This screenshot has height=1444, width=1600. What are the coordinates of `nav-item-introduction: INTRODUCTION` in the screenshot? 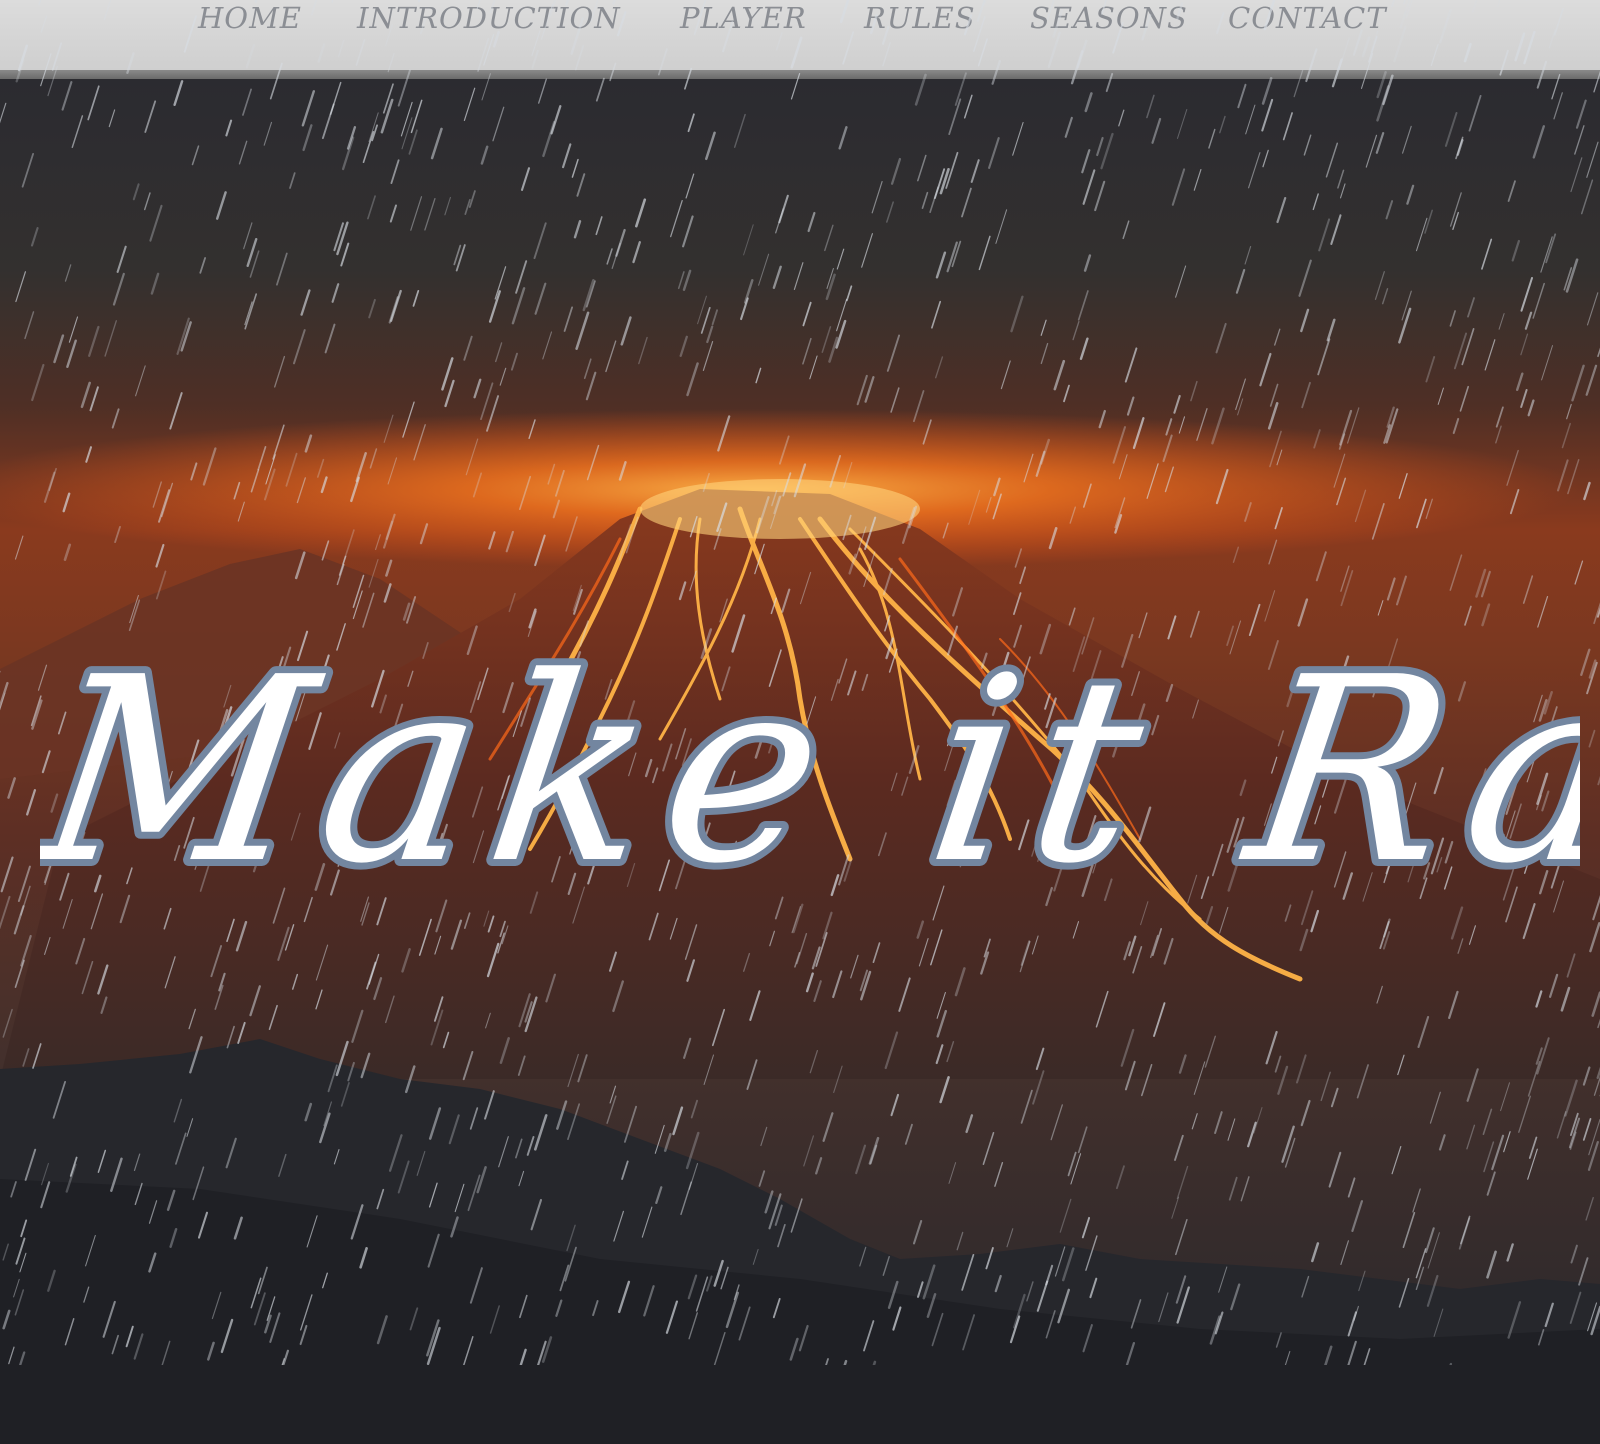 It's located at (489, 18).